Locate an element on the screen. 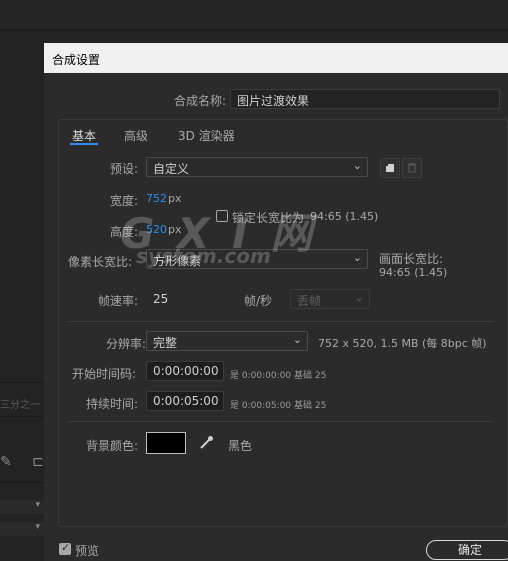  trash-icon is located at coordinates (412, 168).